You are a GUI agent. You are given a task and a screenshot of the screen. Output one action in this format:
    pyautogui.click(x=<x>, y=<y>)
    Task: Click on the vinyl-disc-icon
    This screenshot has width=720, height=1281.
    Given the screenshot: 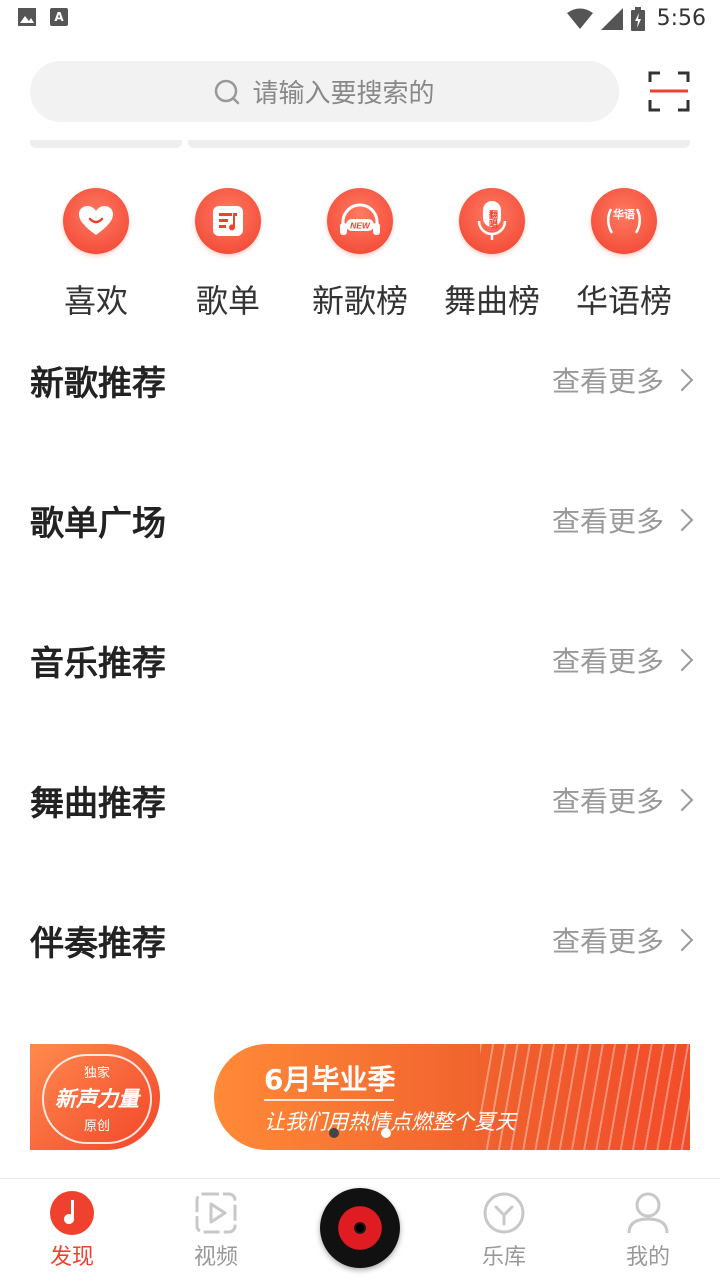 What is the action you would take?
    pyautogui.click(x=360, y=1228)
    